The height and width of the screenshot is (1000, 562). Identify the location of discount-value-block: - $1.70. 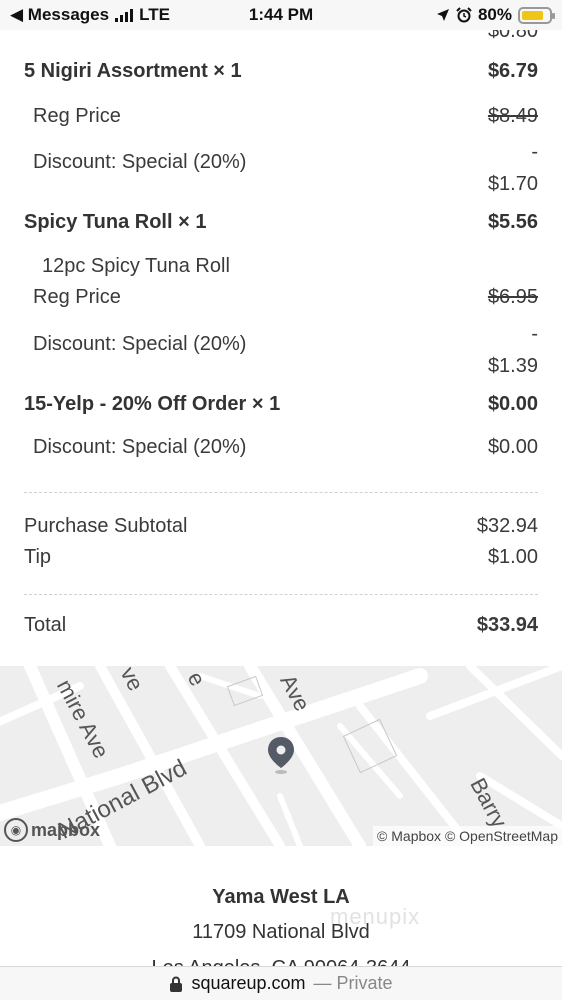
(513, 168).